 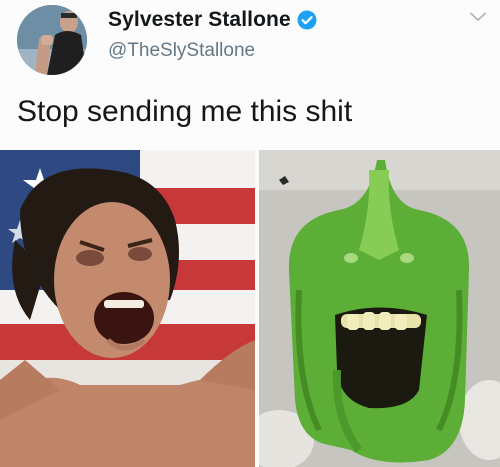 I want to click on tweet-text: Stop sending me this shit, so click(x=185, y=111).